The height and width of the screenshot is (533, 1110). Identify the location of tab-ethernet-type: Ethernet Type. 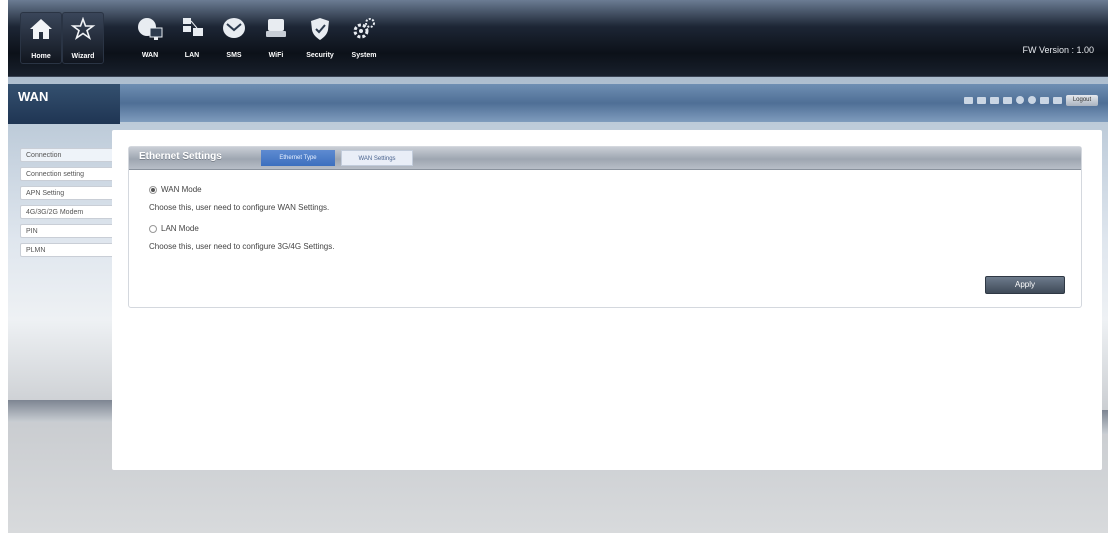
(298, 158).